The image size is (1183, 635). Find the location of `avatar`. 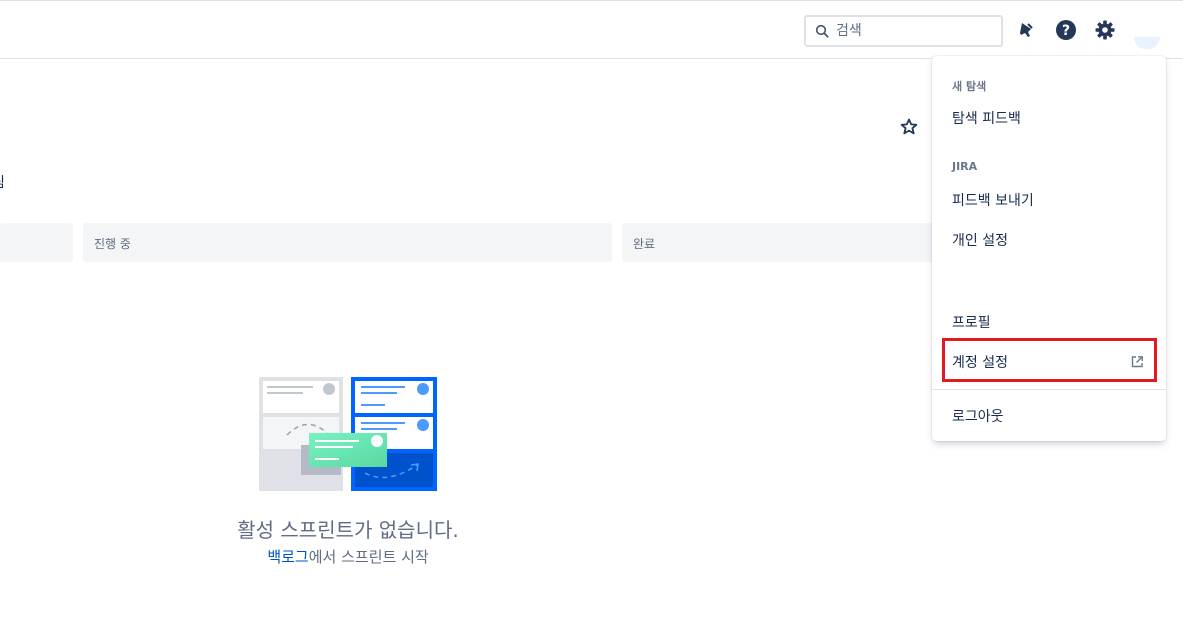

avatar is located at coordinates (1147, 43).